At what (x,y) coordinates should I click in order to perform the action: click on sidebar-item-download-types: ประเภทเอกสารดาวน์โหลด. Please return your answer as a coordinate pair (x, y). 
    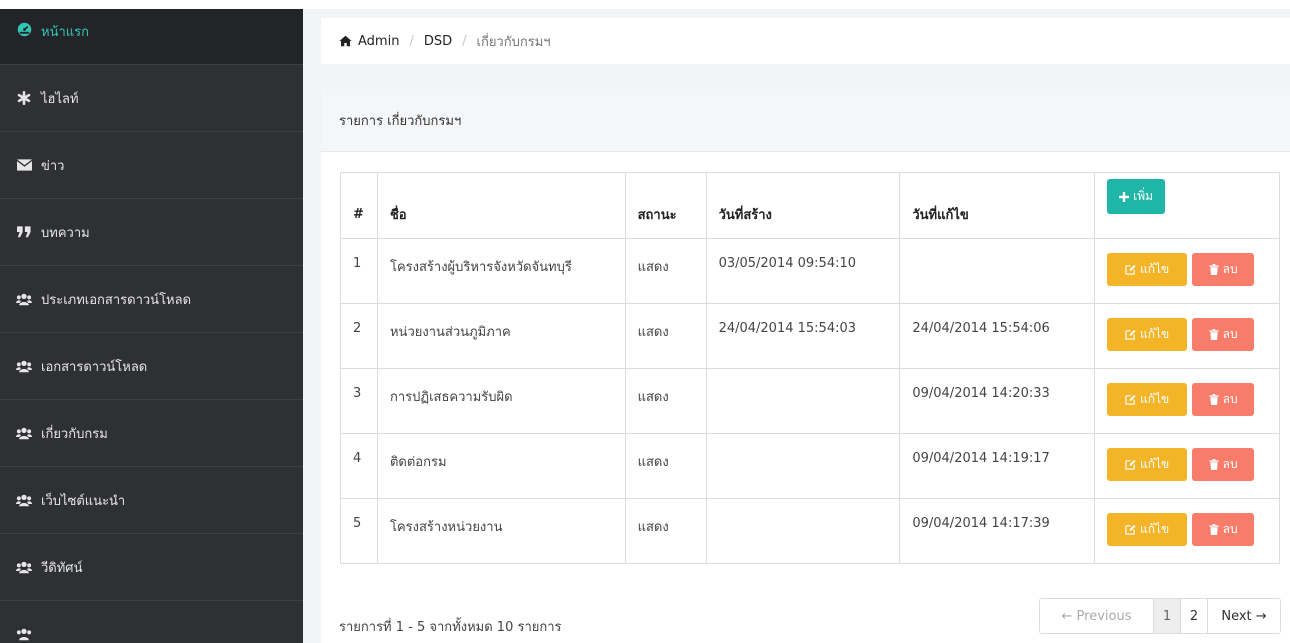
    Looking at the image, I should click on (151, 299).